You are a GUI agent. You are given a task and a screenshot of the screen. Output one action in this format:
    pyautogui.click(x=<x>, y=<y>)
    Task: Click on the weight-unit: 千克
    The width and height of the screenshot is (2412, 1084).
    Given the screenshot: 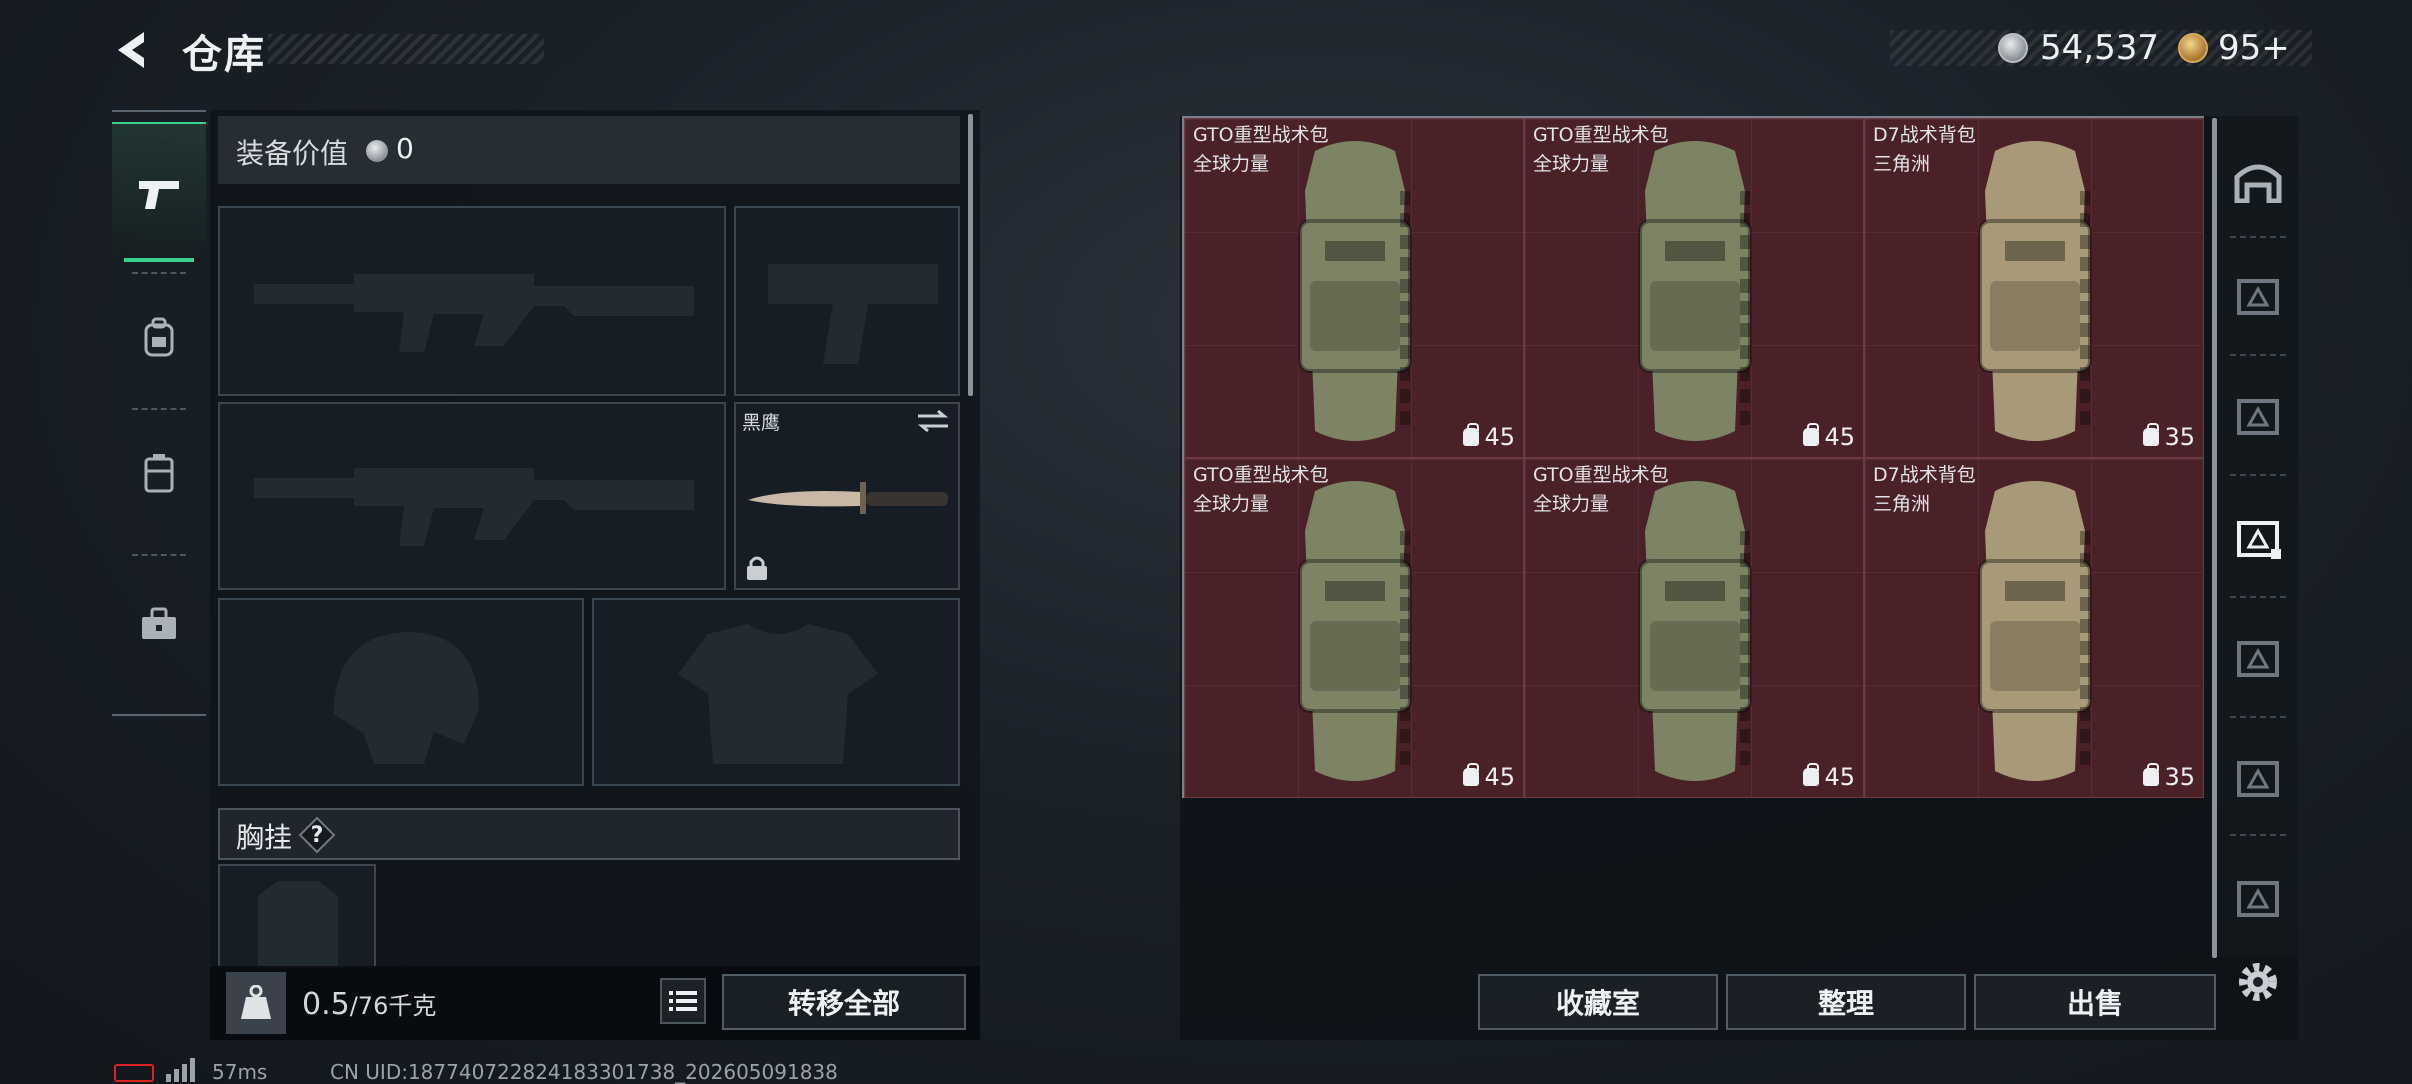 What is the action you would take?
    pyautogui.click(x=412, y=1006)
    